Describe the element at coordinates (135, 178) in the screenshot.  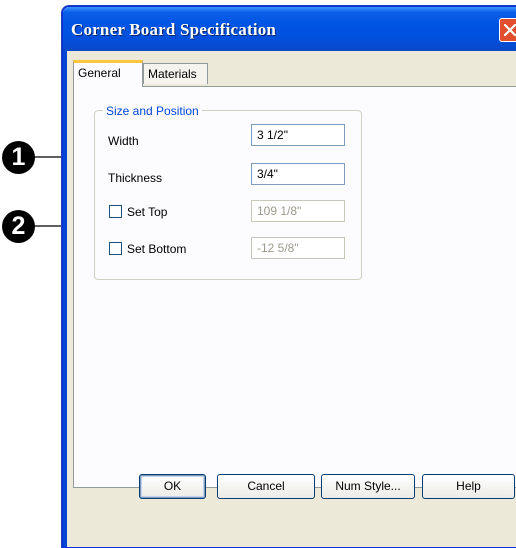
I see `thickness-label: Thickness` at that location.